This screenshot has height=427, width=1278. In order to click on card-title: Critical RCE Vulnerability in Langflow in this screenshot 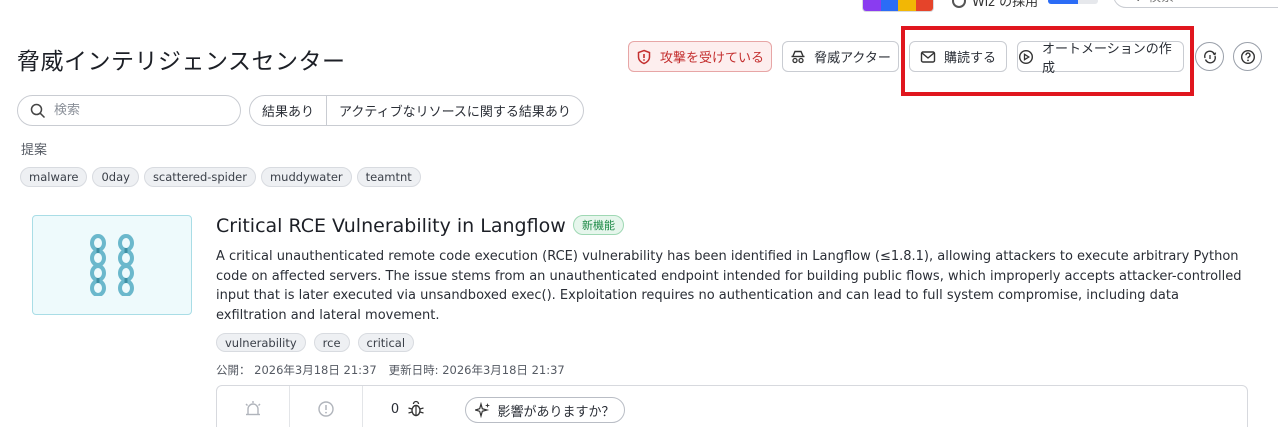, I will do `click(391, 226)`.